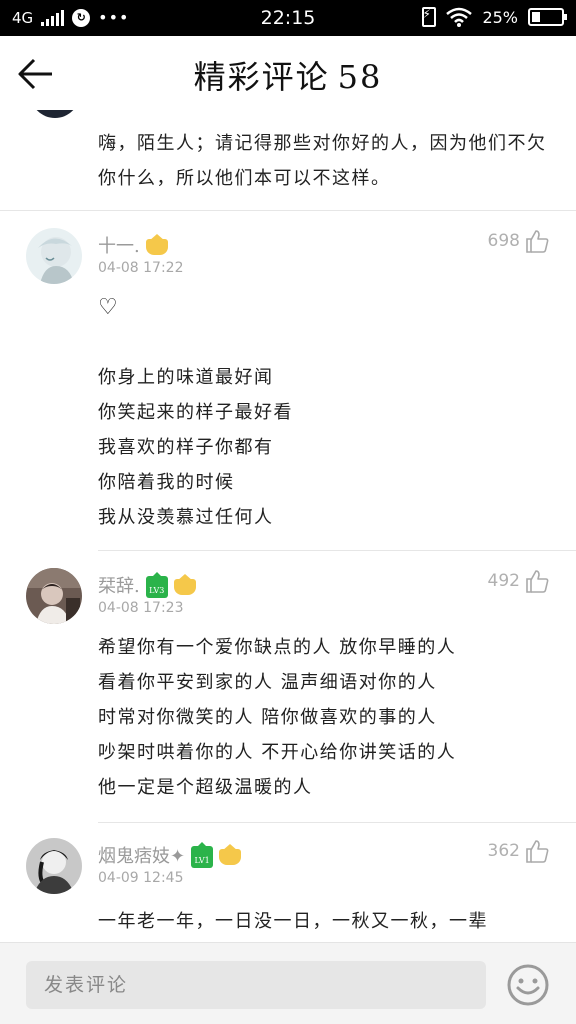 The image size is (576, 1024). What do you see at coordinates (195, 412) in the screenshot?
I see `comment-line: 你笑起来的样子最好看` at bounding box center [195, 412].